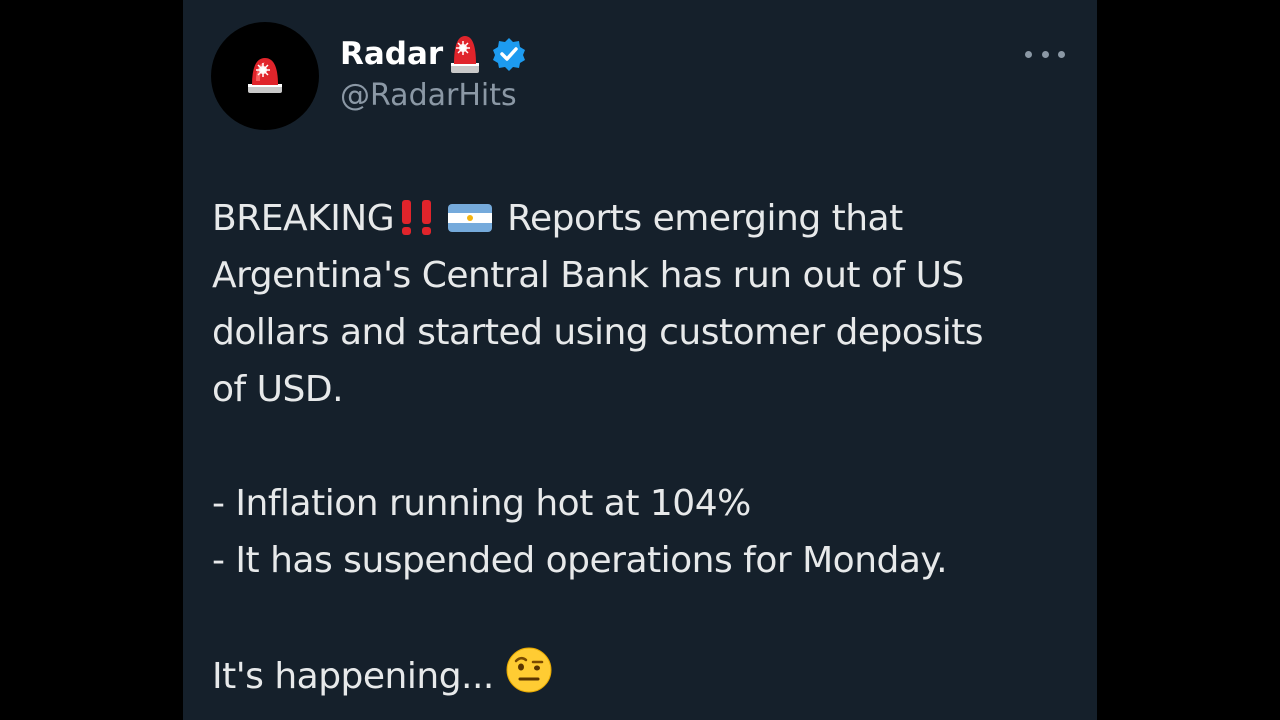 The image size is (1280, 720). I want to click on avatar, so click(265, 76).